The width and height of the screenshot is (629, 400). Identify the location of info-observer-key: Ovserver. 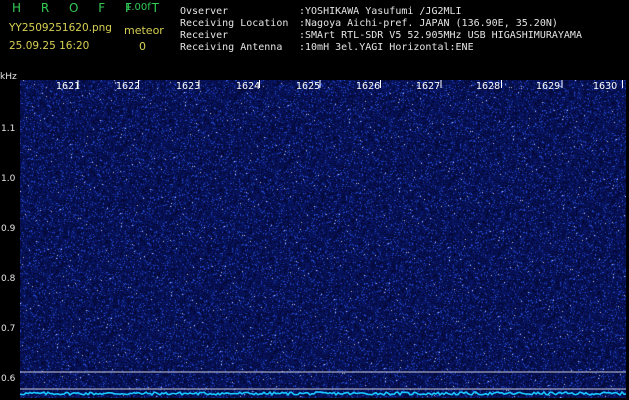
(204, 11).